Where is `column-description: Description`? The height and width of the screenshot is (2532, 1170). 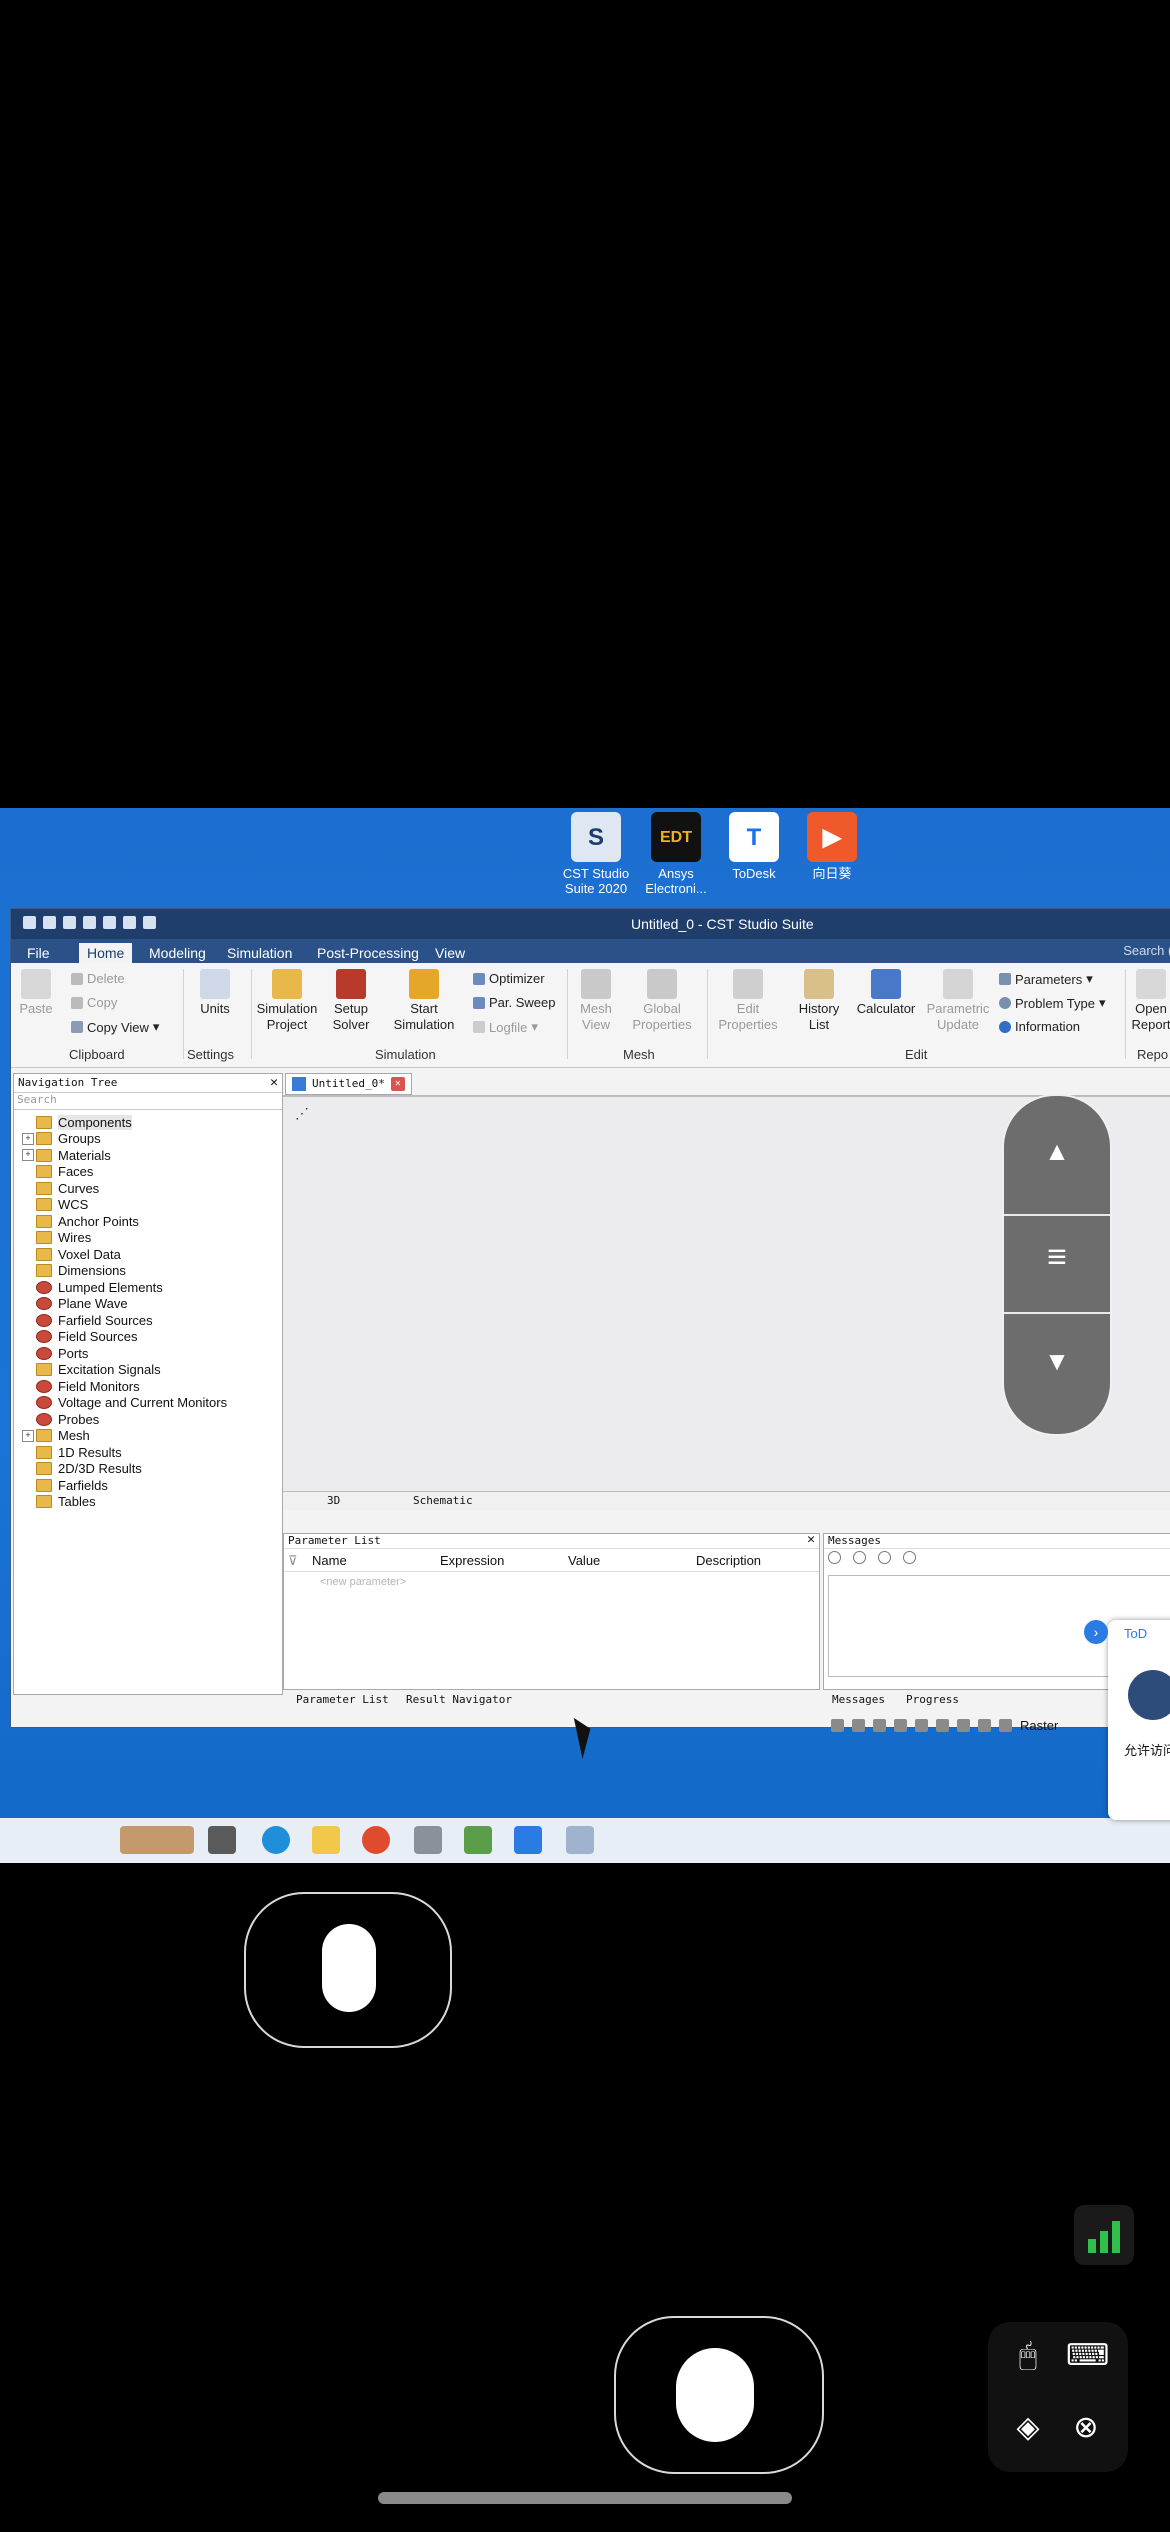 column-description: Description is located at coordinates (728, 1560).